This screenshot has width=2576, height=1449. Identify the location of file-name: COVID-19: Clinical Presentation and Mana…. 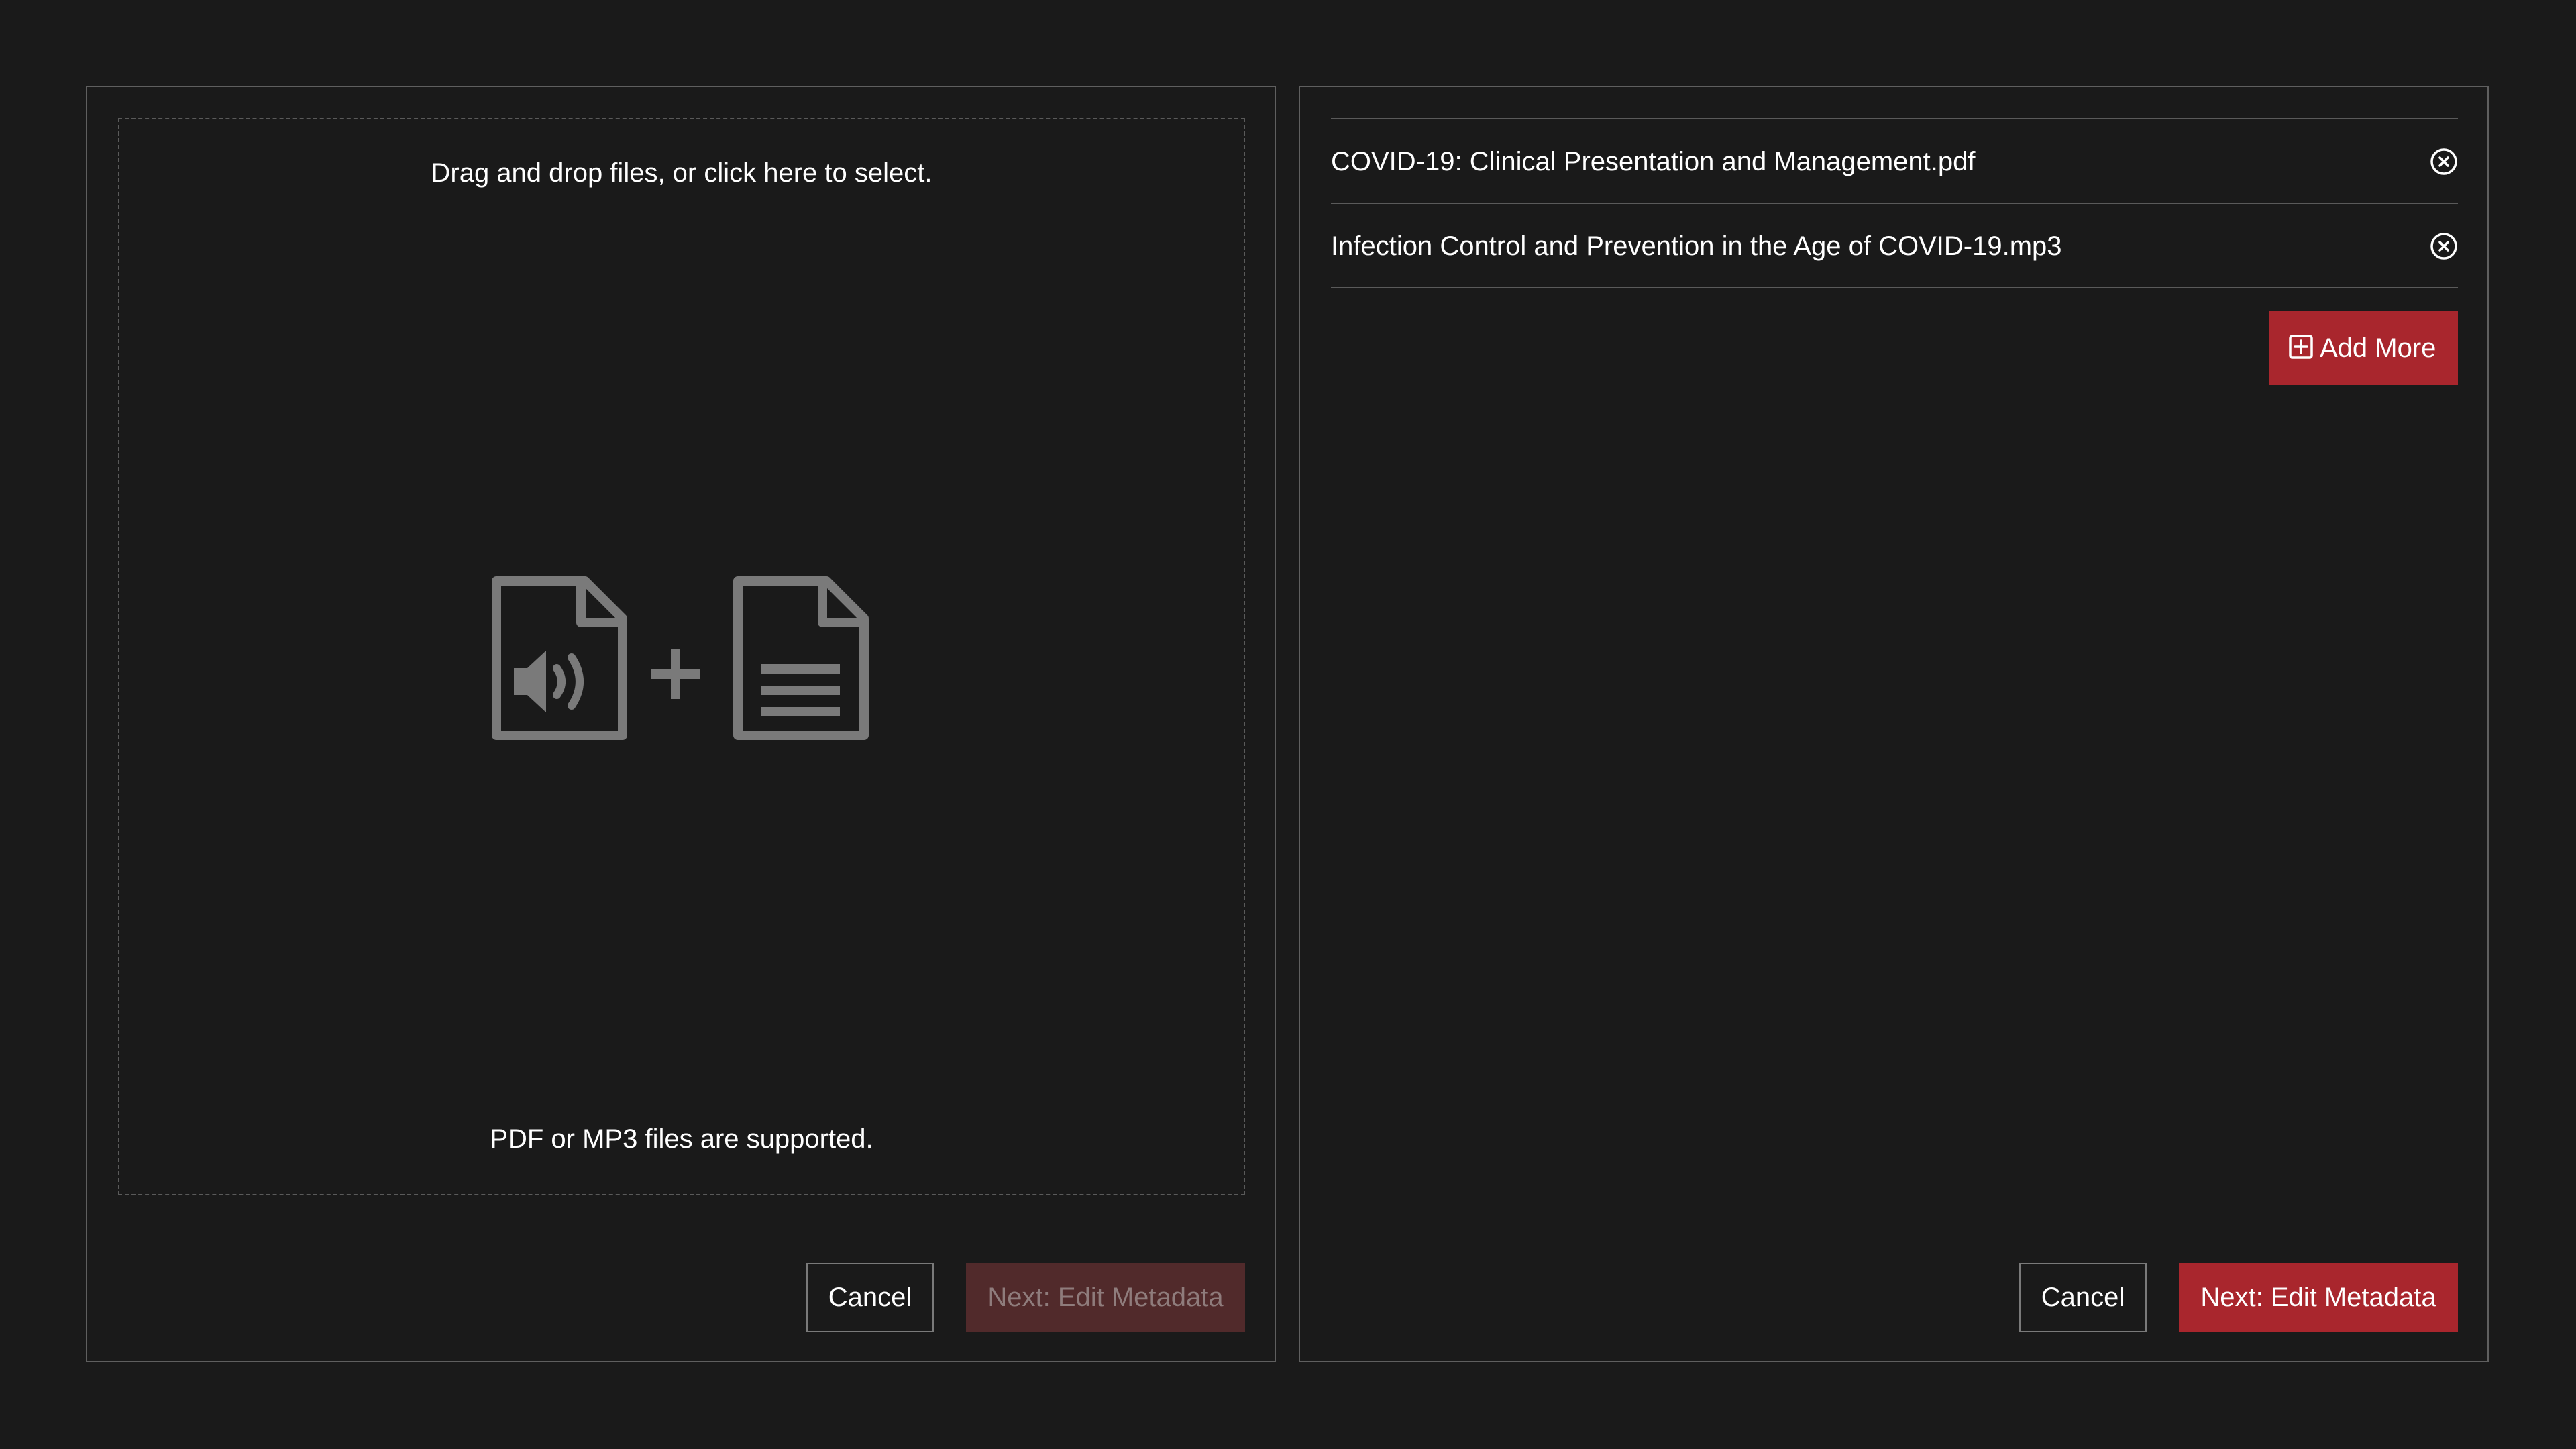
(1653, 161).